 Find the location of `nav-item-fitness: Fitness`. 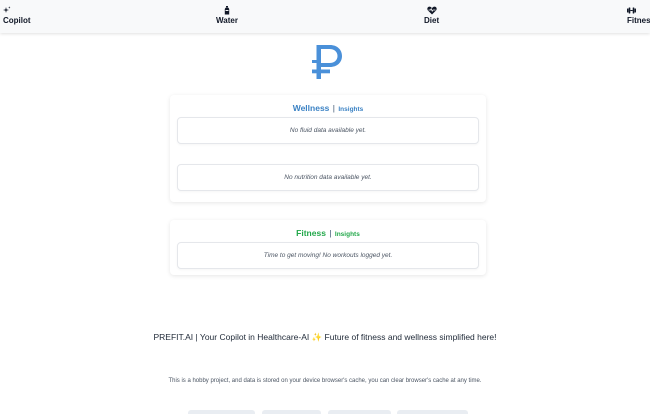

nav-item-fitness: Fitness is located at coordinates (638, 15).